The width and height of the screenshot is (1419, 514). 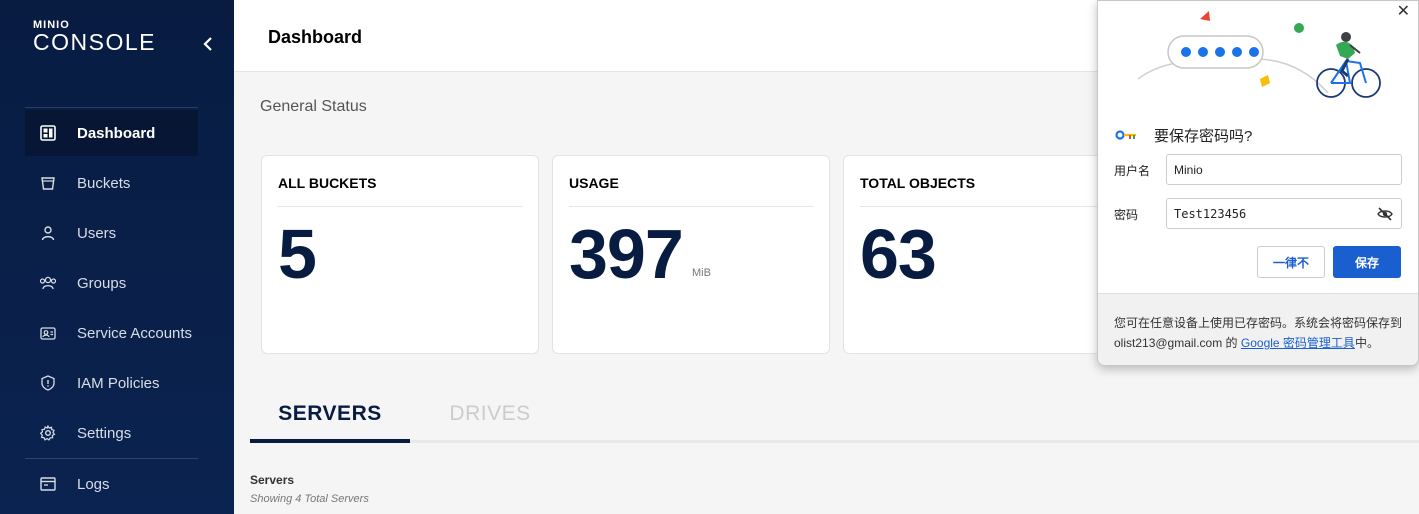 What do you see at coordinates (626, 254) in the screenshot?
I see `card-value: 397` at bounding box center [626, 254].